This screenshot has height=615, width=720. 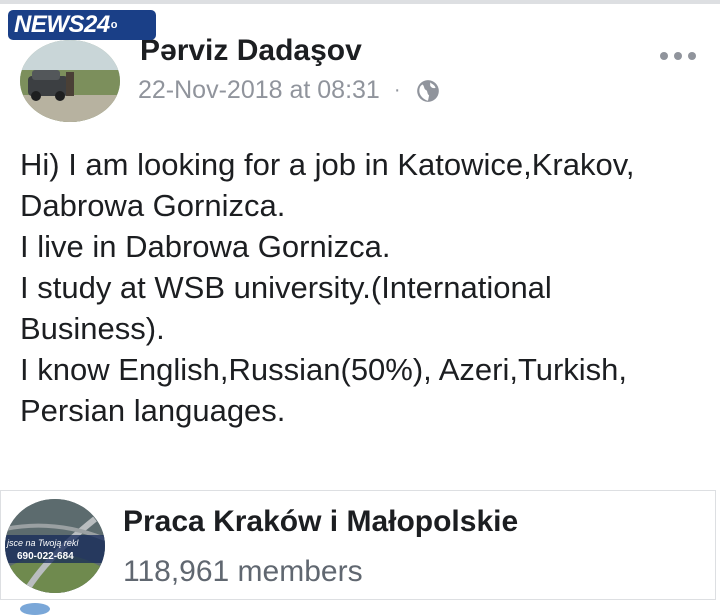 I want to click on group-avatar-image: jsce na Twoją rekl 690-022-684, so click(x=55, y=546).